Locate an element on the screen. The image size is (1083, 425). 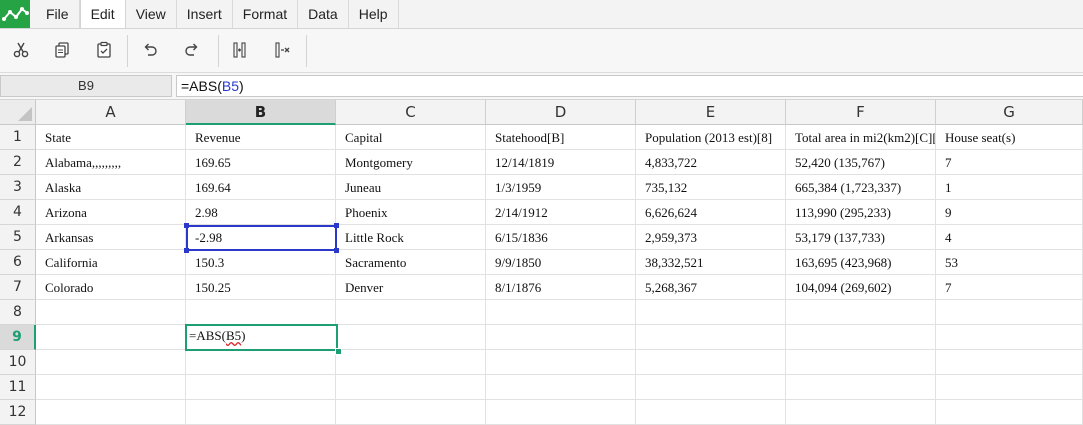
cell-c4: Phoenix is located at coordinates (411, 212).